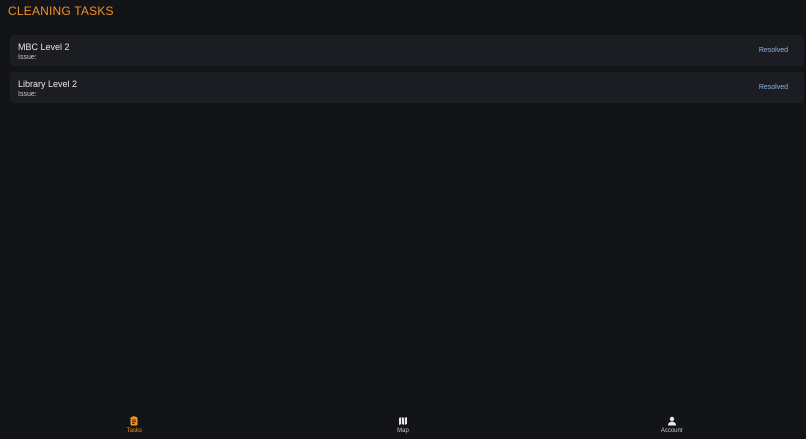 This screenshot has width=806, height=439. What do you see at coordinates (403, 431) in the screenshot?
I see `nav-label-map: Map` at bounding box center [403, 431].